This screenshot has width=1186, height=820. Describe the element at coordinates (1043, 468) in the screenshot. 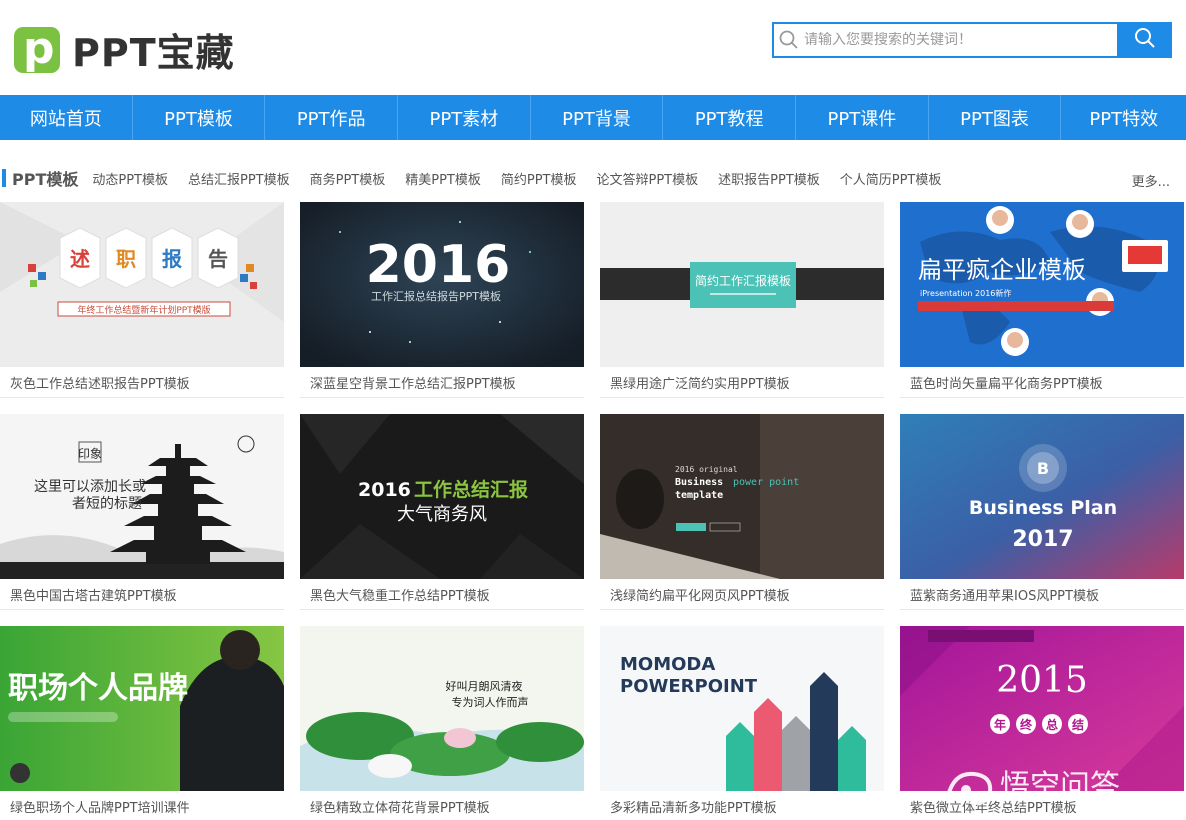

I see `thumb-badge: B` at that location.